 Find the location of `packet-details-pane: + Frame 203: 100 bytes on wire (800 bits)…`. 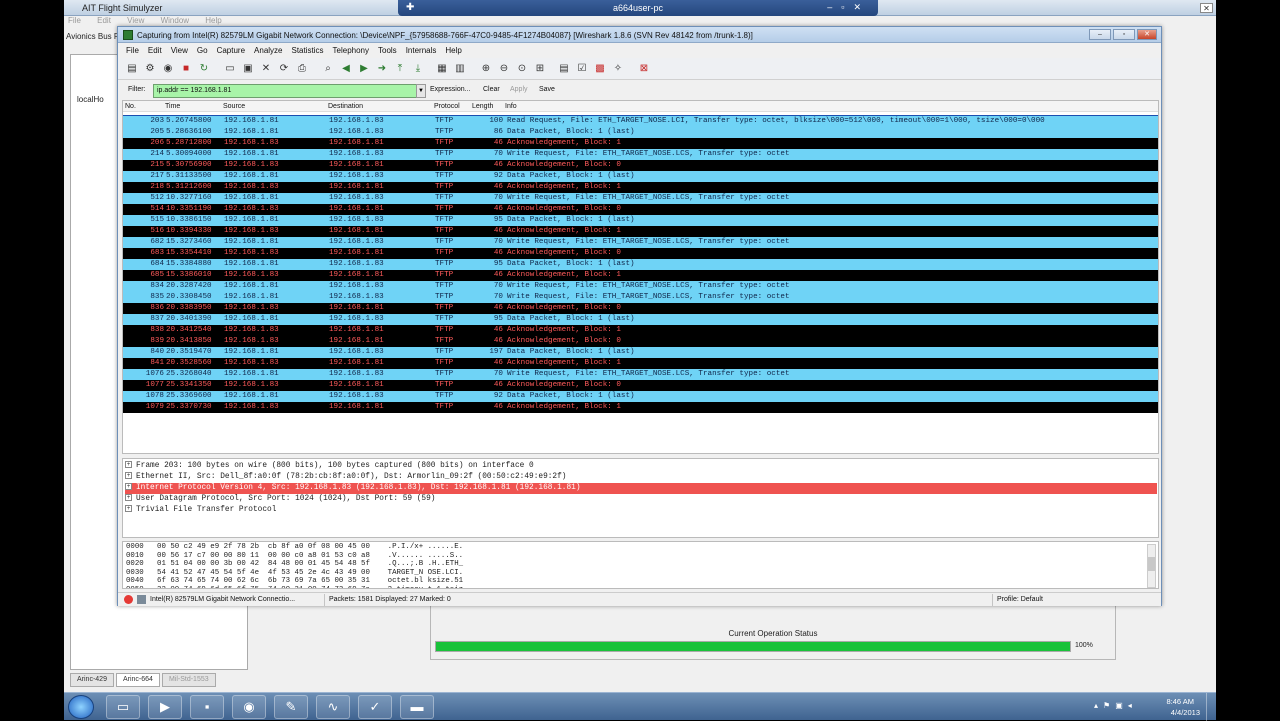

packet-details-pane: + Frame 203: 100 bytes on wire (800 bits)… is located at coordinates (640, 498).